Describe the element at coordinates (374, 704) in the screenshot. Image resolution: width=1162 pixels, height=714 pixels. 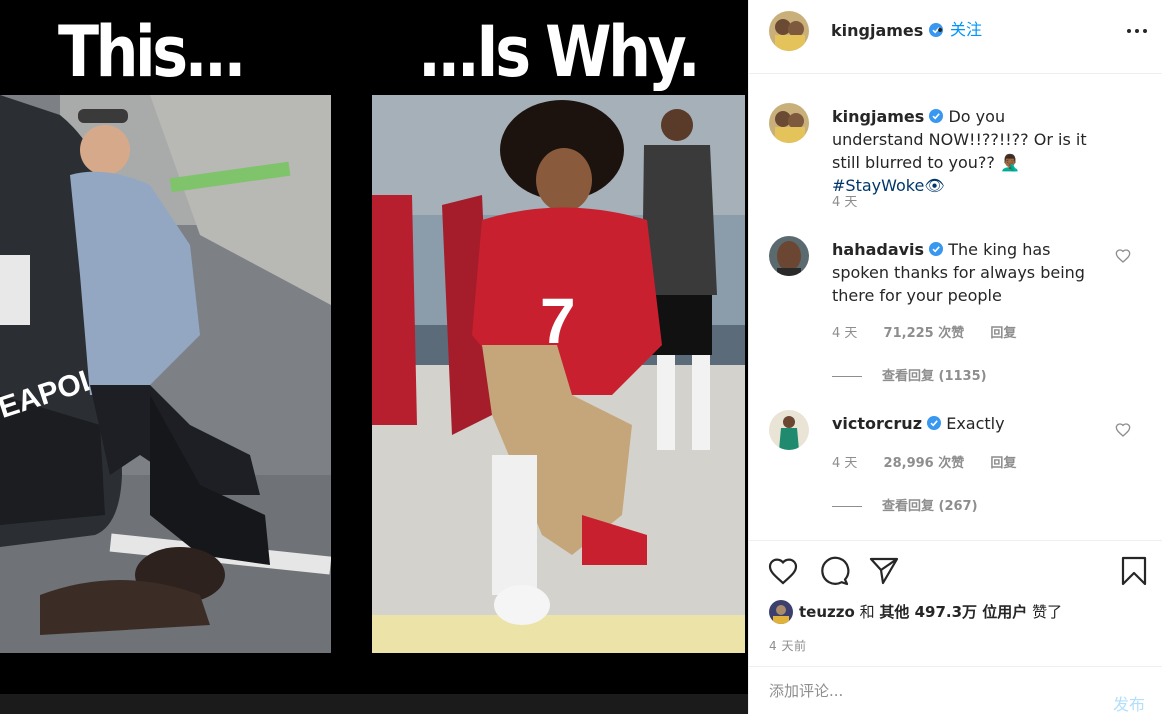
I see `media-bottom-strip` at that location.